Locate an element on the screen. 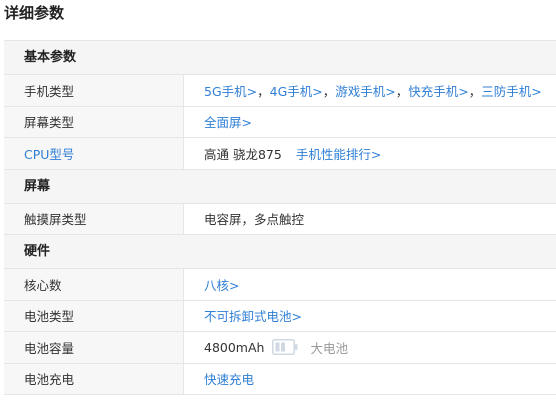 The image size is (556, 410). section-header-screen: 屏幕 is located at coordinates (280, 186).